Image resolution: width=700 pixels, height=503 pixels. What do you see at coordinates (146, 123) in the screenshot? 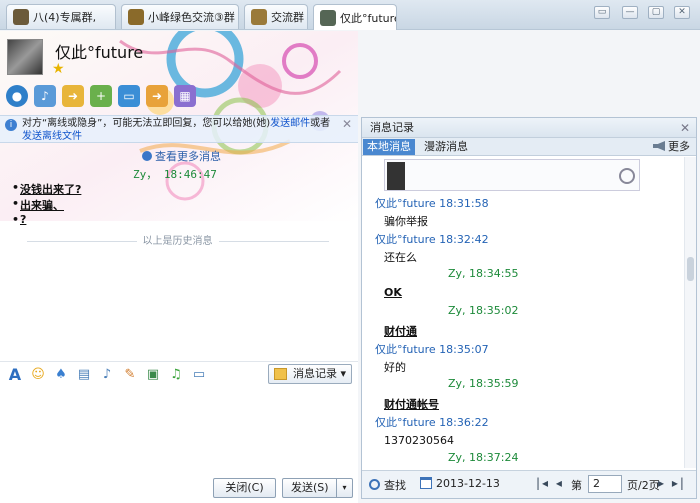
I see `notice-text: 对方“离线或隐身”，可能无法立即回复，您可以给她(她)` at bounding box center [146, 123].